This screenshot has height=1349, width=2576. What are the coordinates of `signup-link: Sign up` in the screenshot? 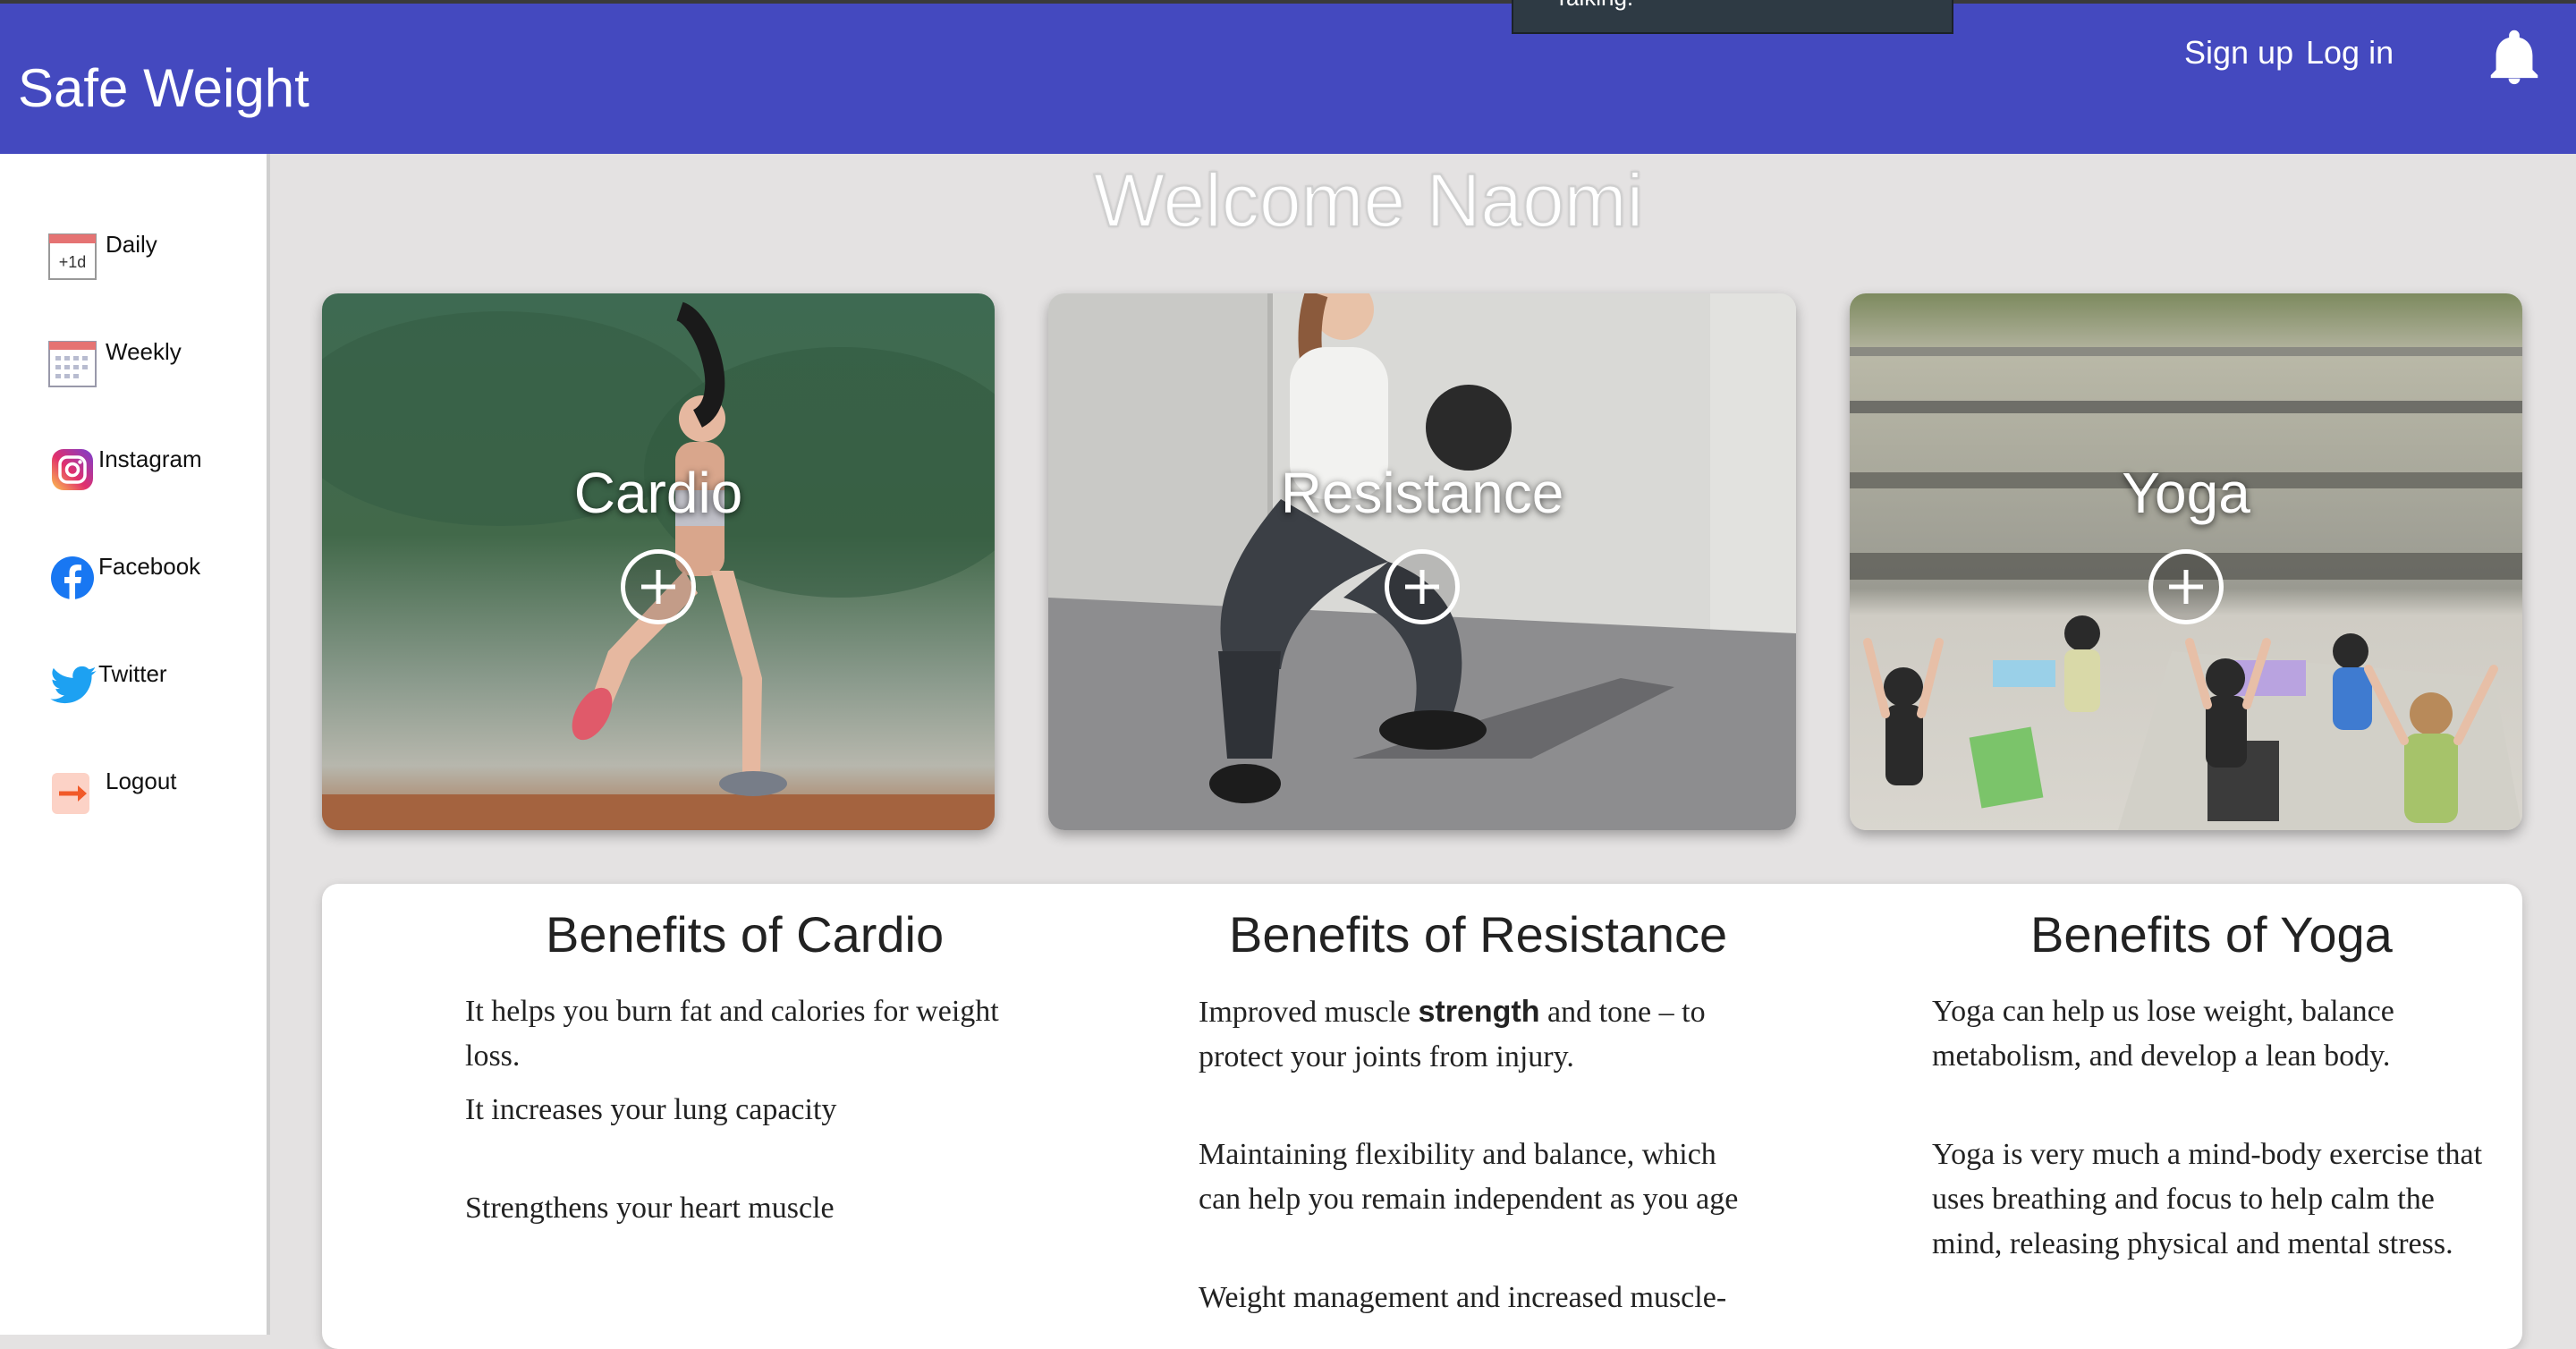 It's located at (2238, 53).